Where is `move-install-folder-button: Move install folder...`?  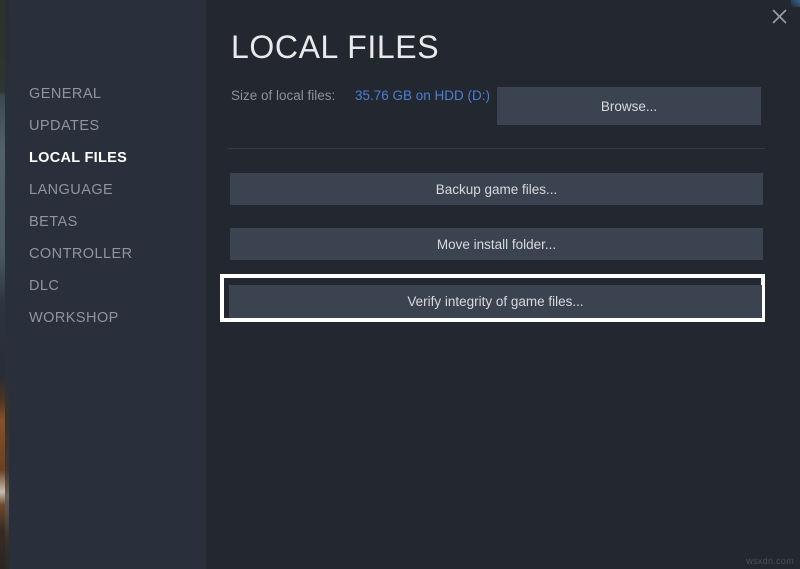 move-install-folder-button: Move install folder... is located at coordinates (496, 244).